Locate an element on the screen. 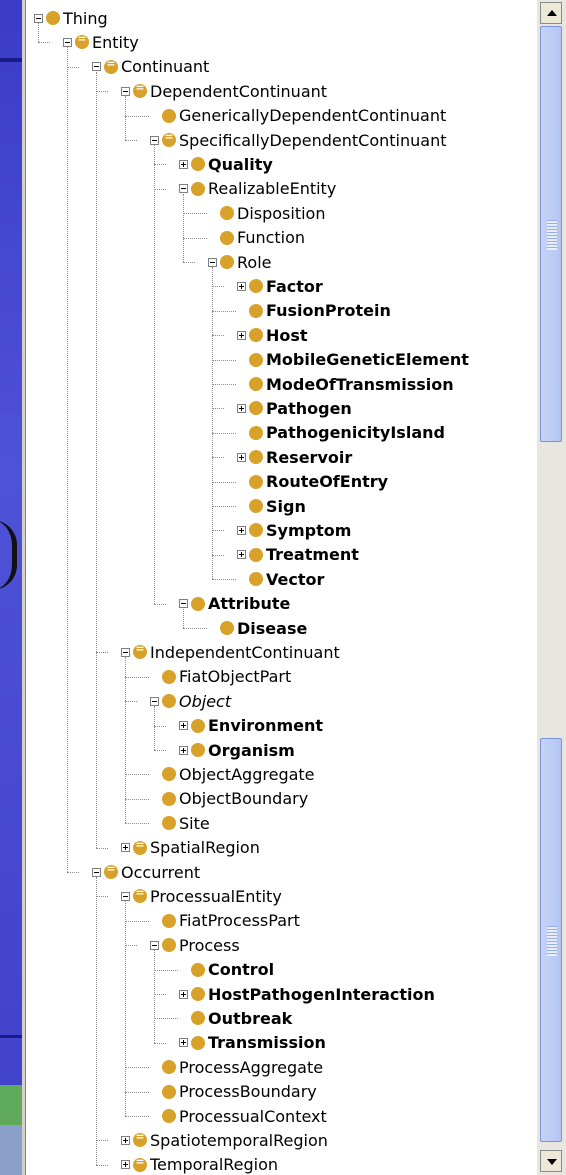  tree-node: Quality is located at coordinates (226, 164).